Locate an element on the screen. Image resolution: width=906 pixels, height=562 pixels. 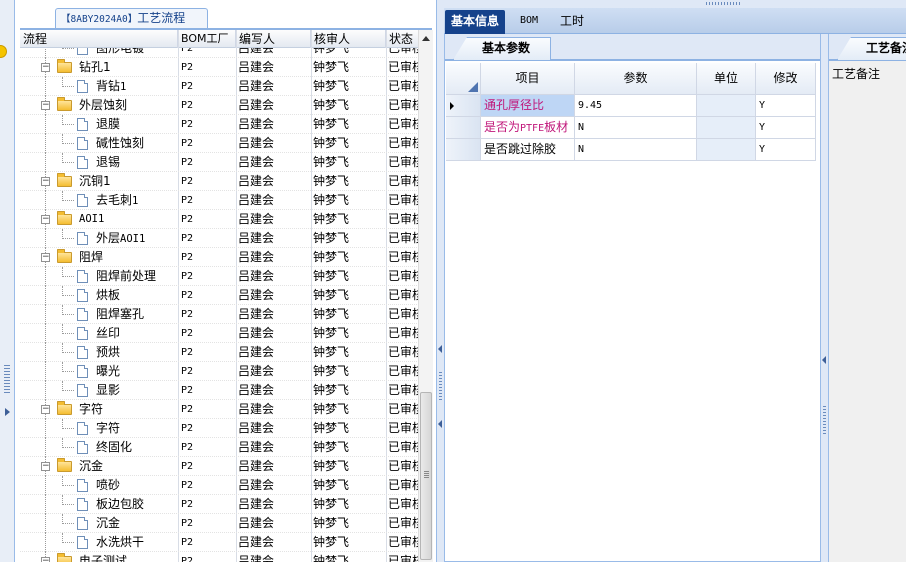
left-splitter-grip-icon is located at coordinates (7, 380).